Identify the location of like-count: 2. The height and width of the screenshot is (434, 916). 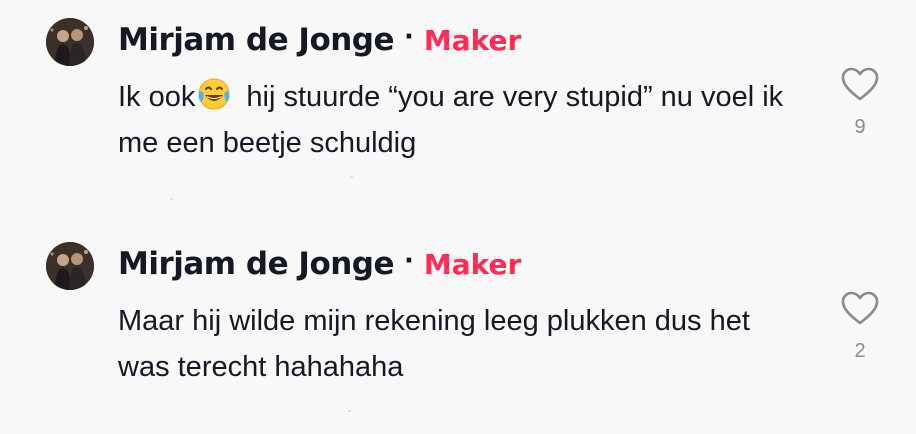
(860, 351).